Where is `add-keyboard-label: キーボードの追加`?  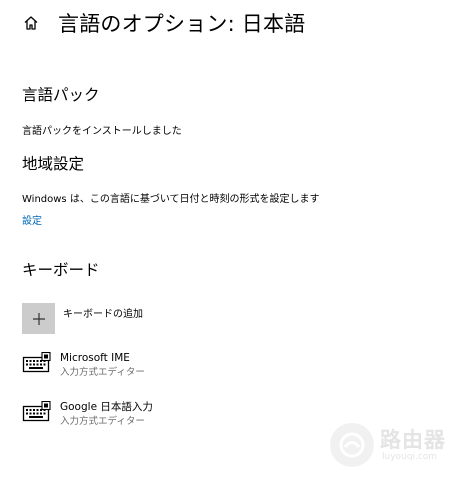 add-keyboard-label: キーボードの追加 is located at coordinates (103, 314).